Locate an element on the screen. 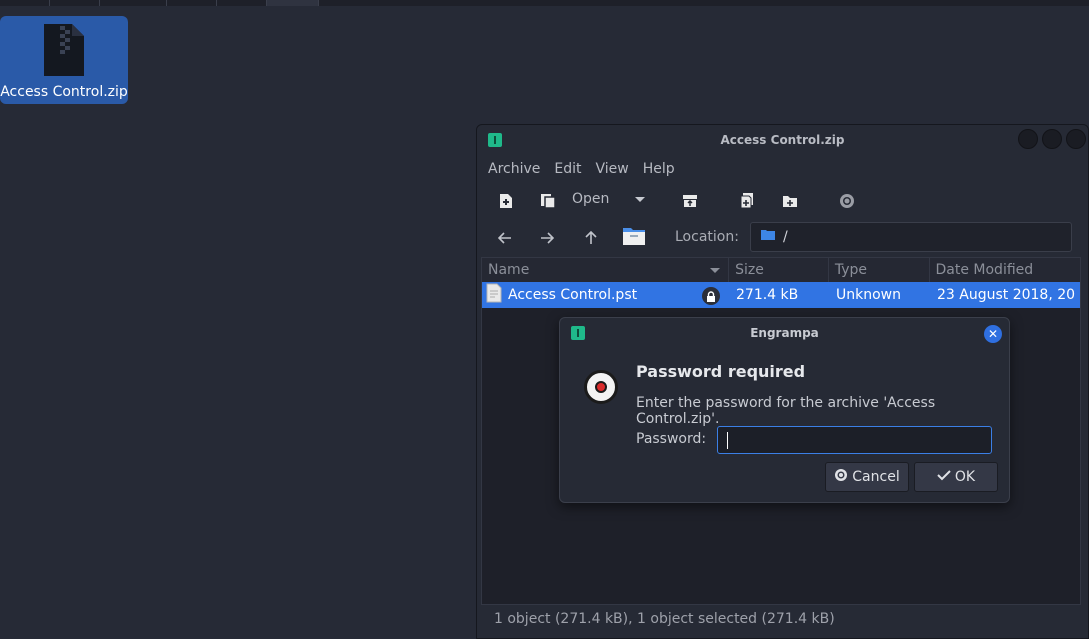 The image size is (1089, 639). location-path: / is located at coordinates (785, 237).